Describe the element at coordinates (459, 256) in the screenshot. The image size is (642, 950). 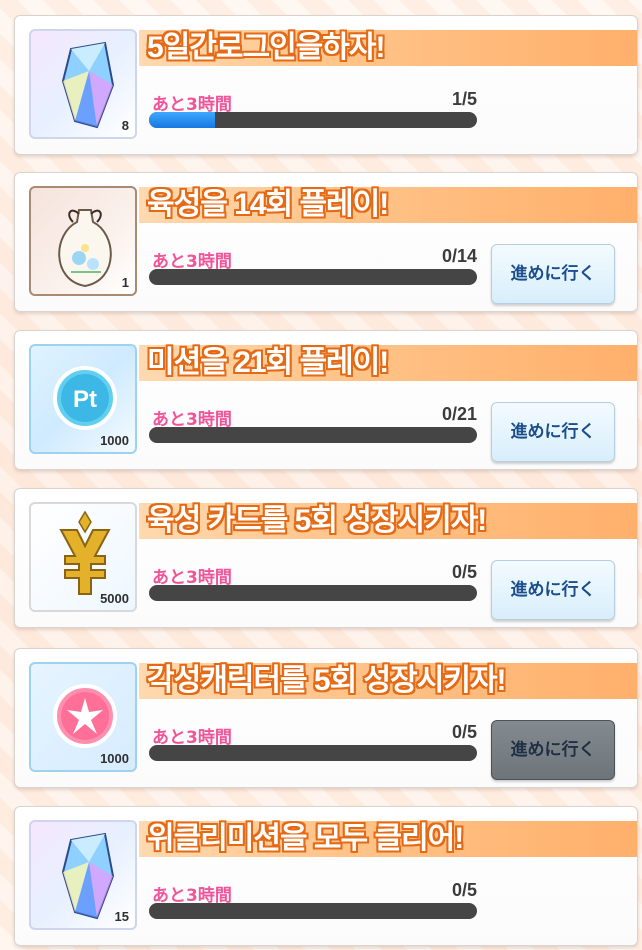
I see `progress-count: 0/14` at that location.